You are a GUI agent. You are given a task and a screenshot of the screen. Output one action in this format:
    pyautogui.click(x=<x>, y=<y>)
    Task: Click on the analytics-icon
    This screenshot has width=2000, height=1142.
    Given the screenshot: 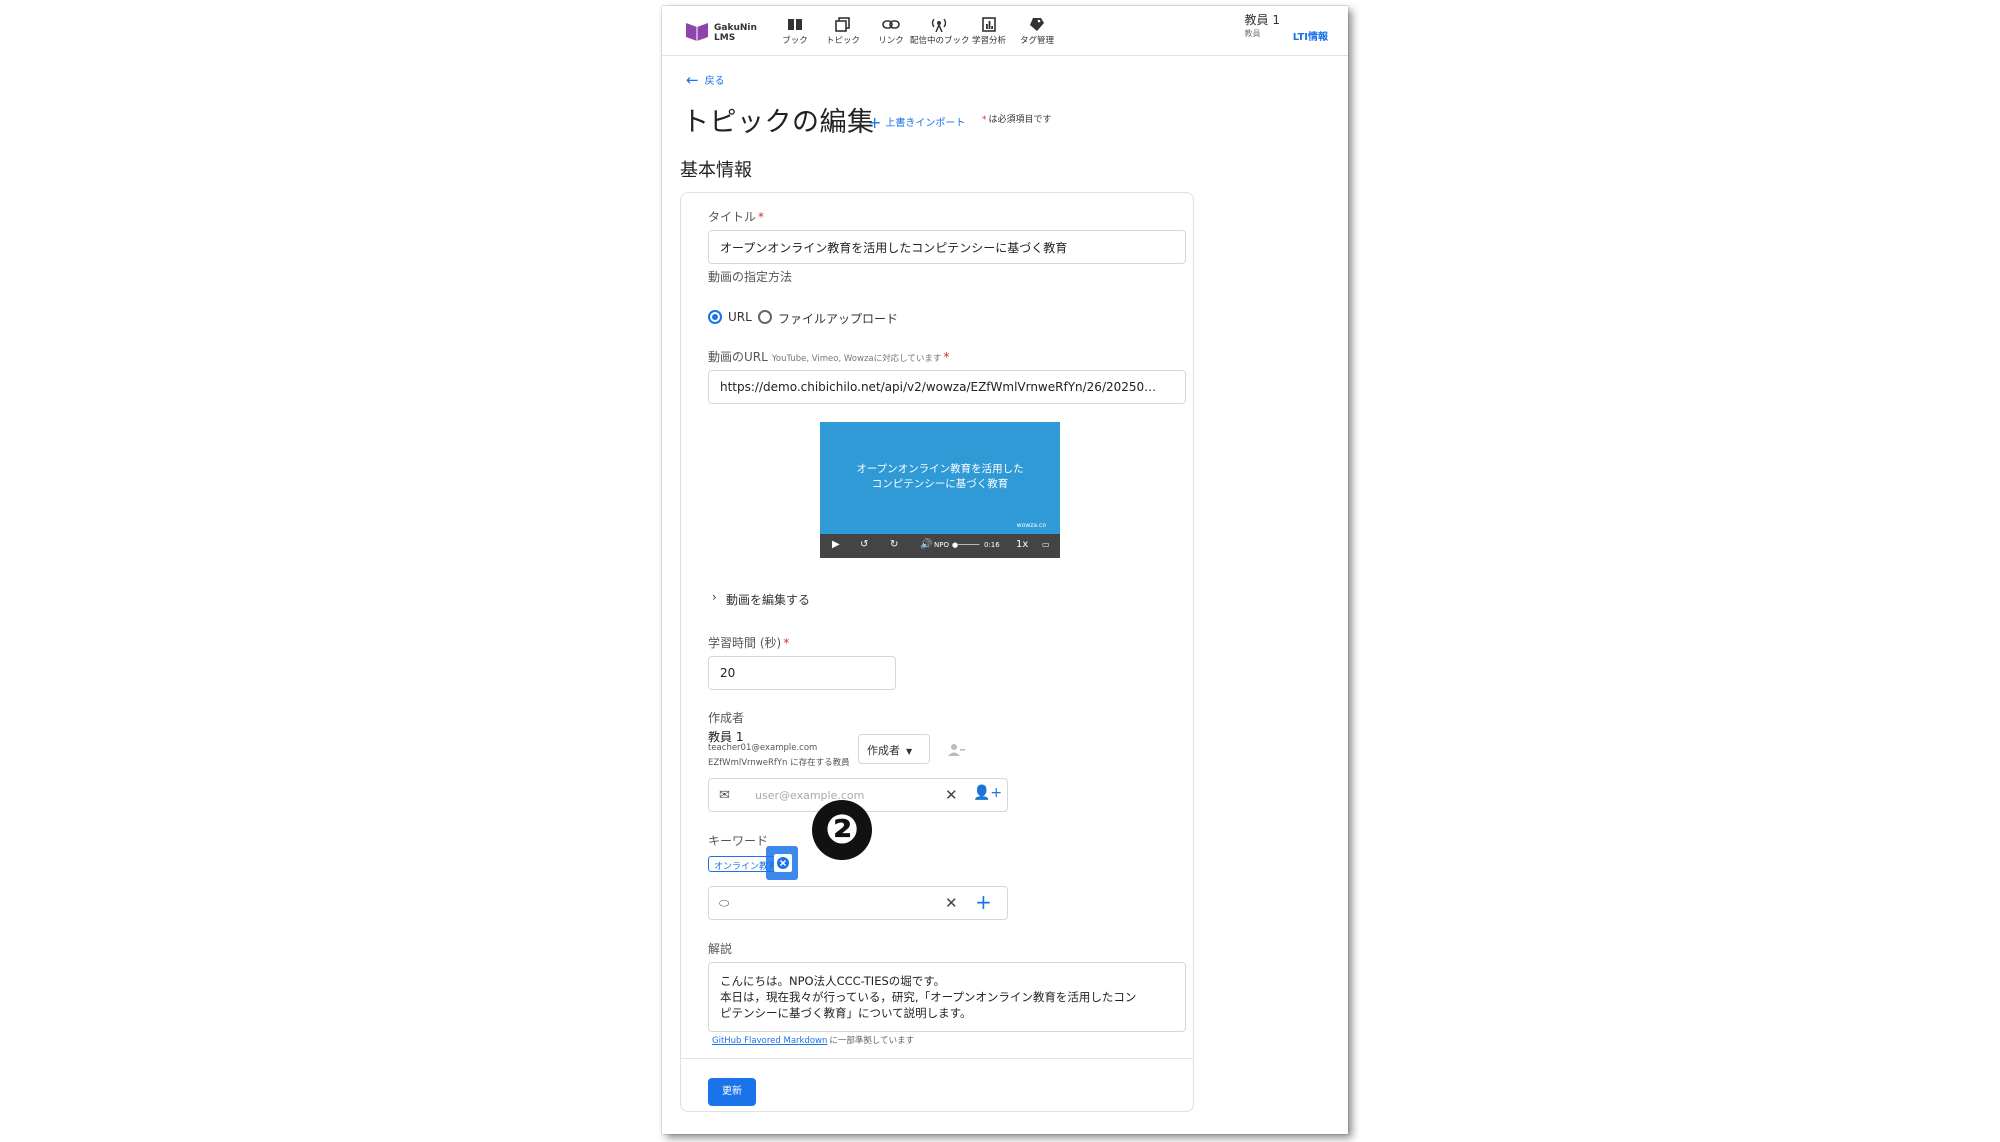 What is the action you would take?
    pyautogui.click(x=989, y=24)
    